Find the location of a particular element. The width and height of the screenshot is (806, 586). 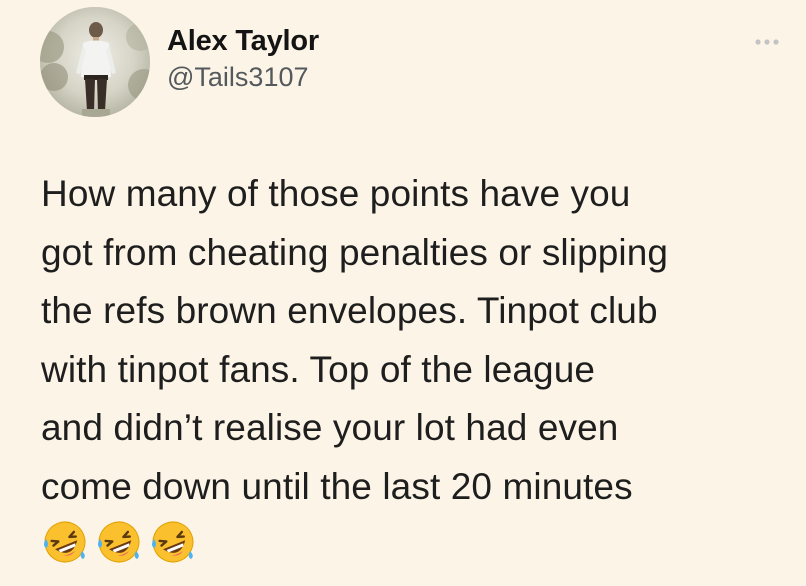

tweet-text-line: with tinpot fans. Top of the league is located at coordinates (318, 369).